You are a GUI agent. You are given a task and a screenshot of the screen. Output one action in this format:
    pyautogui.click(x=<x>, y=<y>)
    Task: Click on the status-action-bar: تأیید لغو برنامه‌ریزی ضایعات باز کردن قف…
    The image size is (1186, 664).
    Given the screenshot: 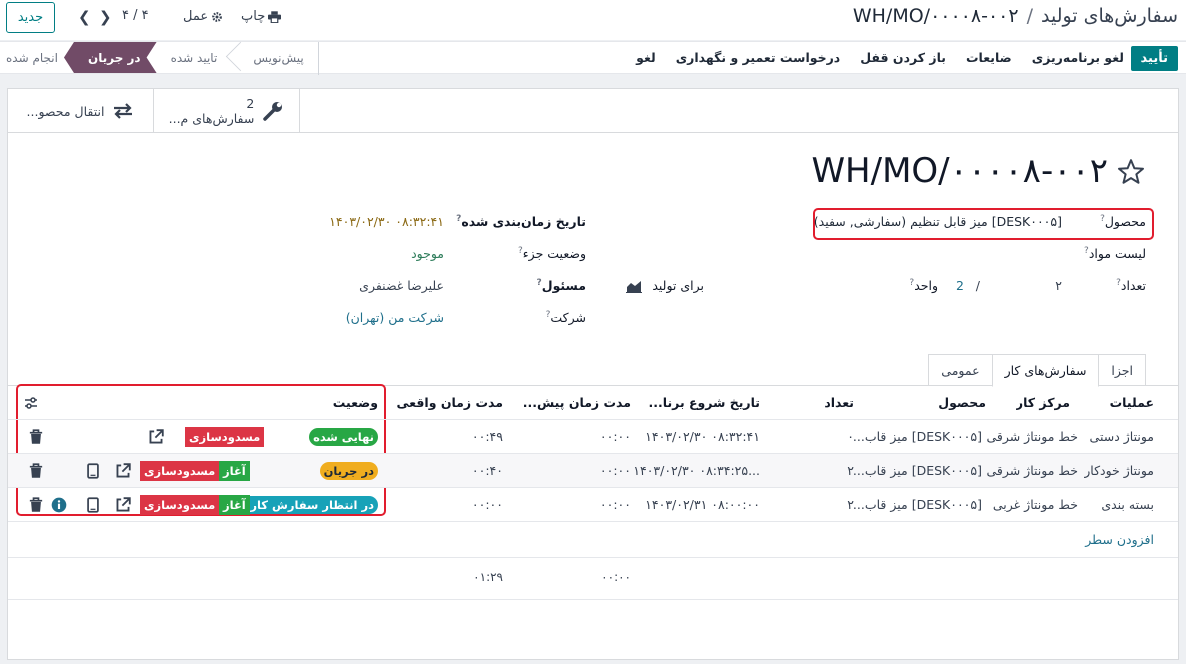 What is the action you would take?
    pyautogui.click(x=593, y=58)
    